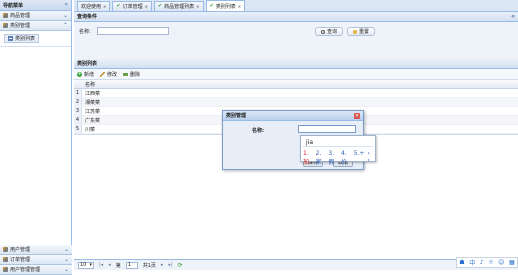  Describe the element at coordinates (162, 265) in the screenshot. I see `next-page-icon: ▸` at that location.